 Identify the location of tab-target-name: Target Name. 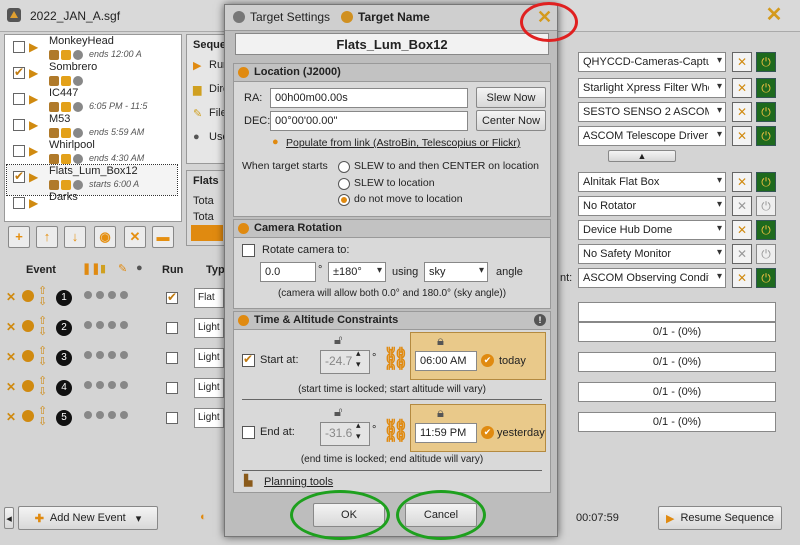
(385, 17).